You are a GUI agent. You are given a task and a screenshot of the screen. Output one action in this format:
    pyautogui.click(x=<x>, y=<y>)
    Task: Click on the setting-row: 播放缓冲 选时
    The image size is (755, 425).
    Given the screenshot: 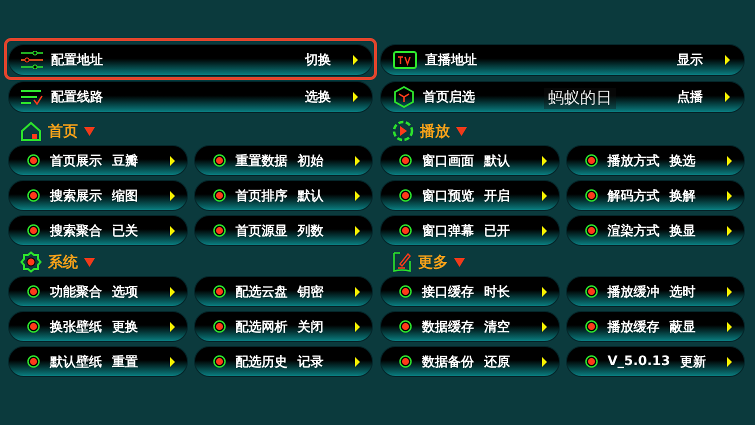 What is the action you would take?
    pyautogui.click(x=655, y=291)
    